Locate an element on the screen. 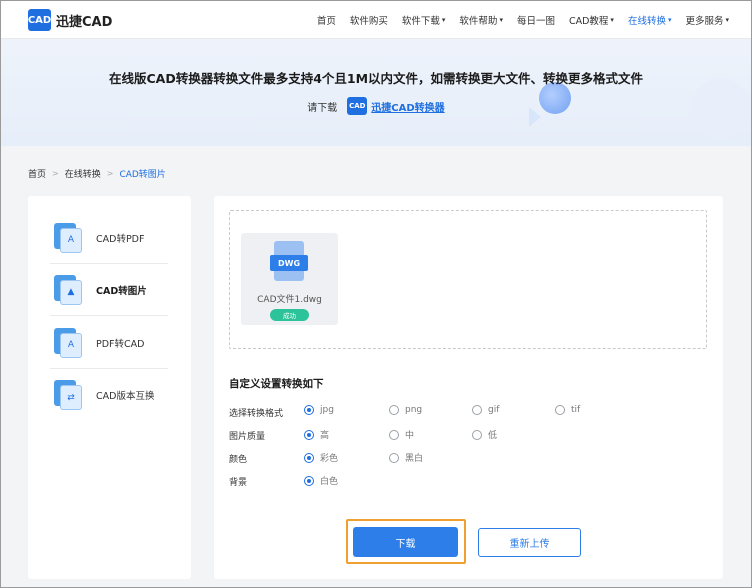 The image size is (752, 588). nav-item: 在线转换 ▾ is located at coordinates (650, 20).